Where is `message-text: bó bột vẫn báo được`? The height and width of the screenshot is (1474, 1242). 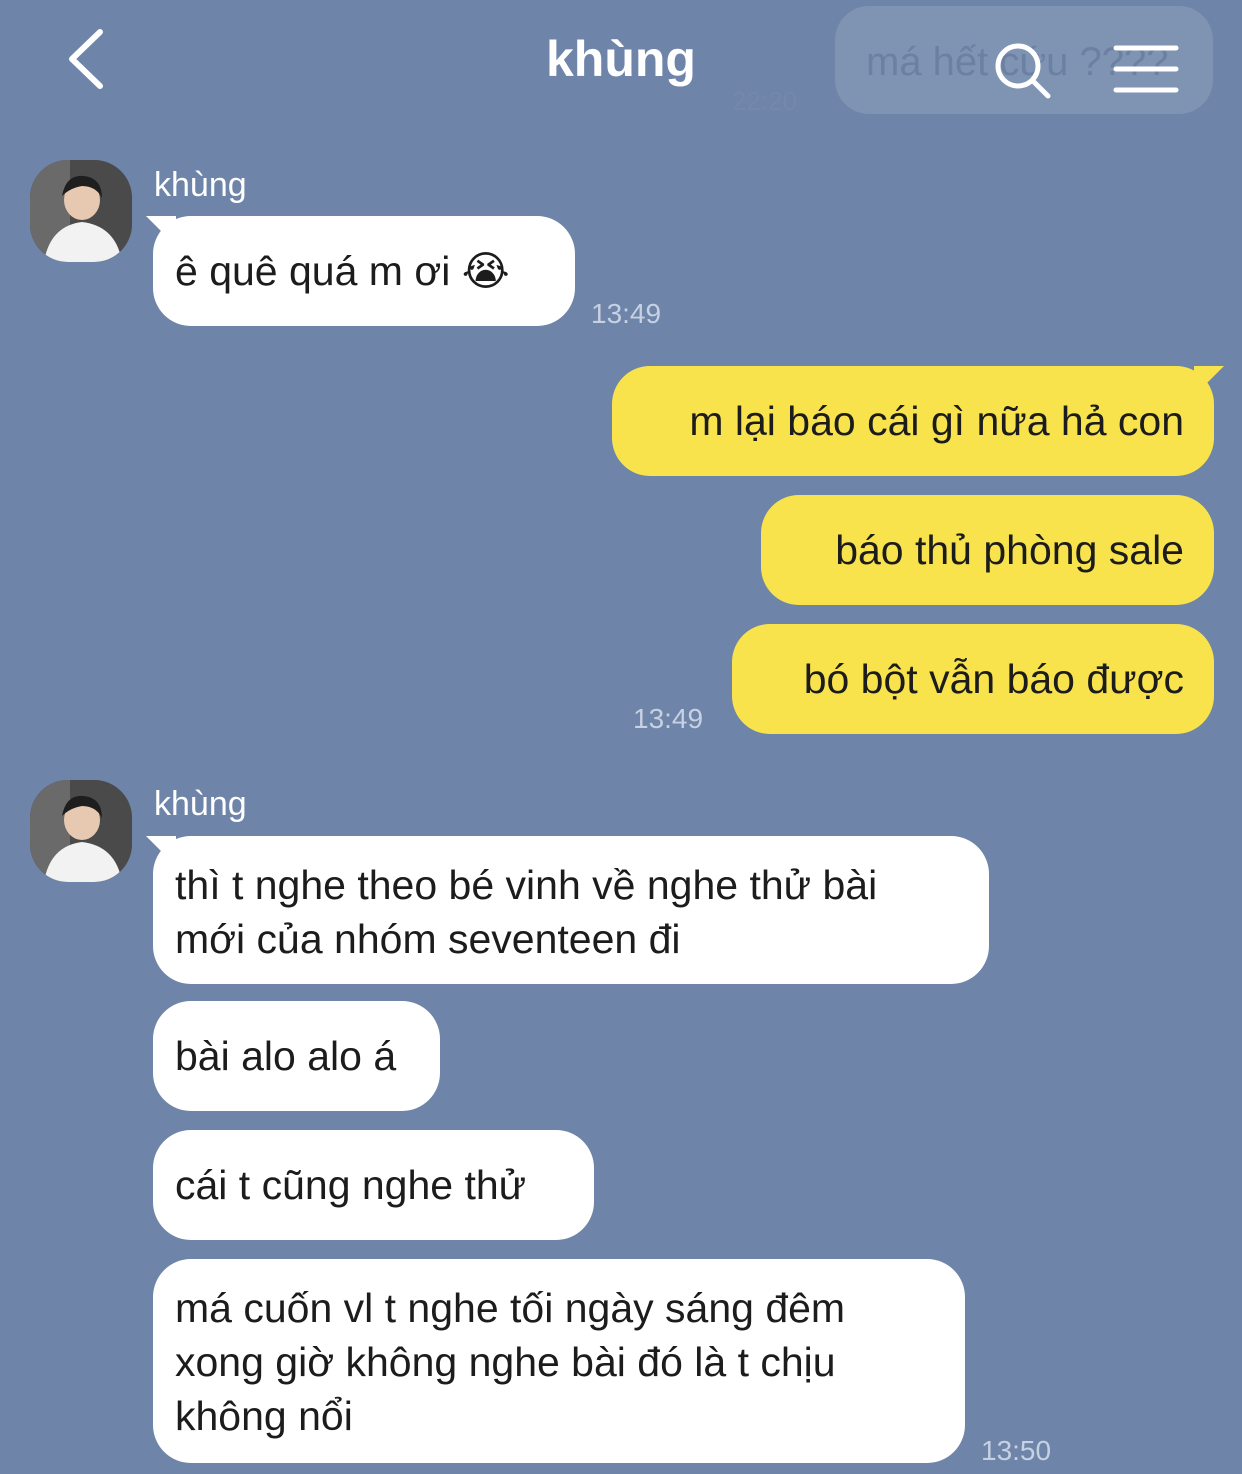 message-text: bó bột vẫn báo được is located at coordinates (993, 679).